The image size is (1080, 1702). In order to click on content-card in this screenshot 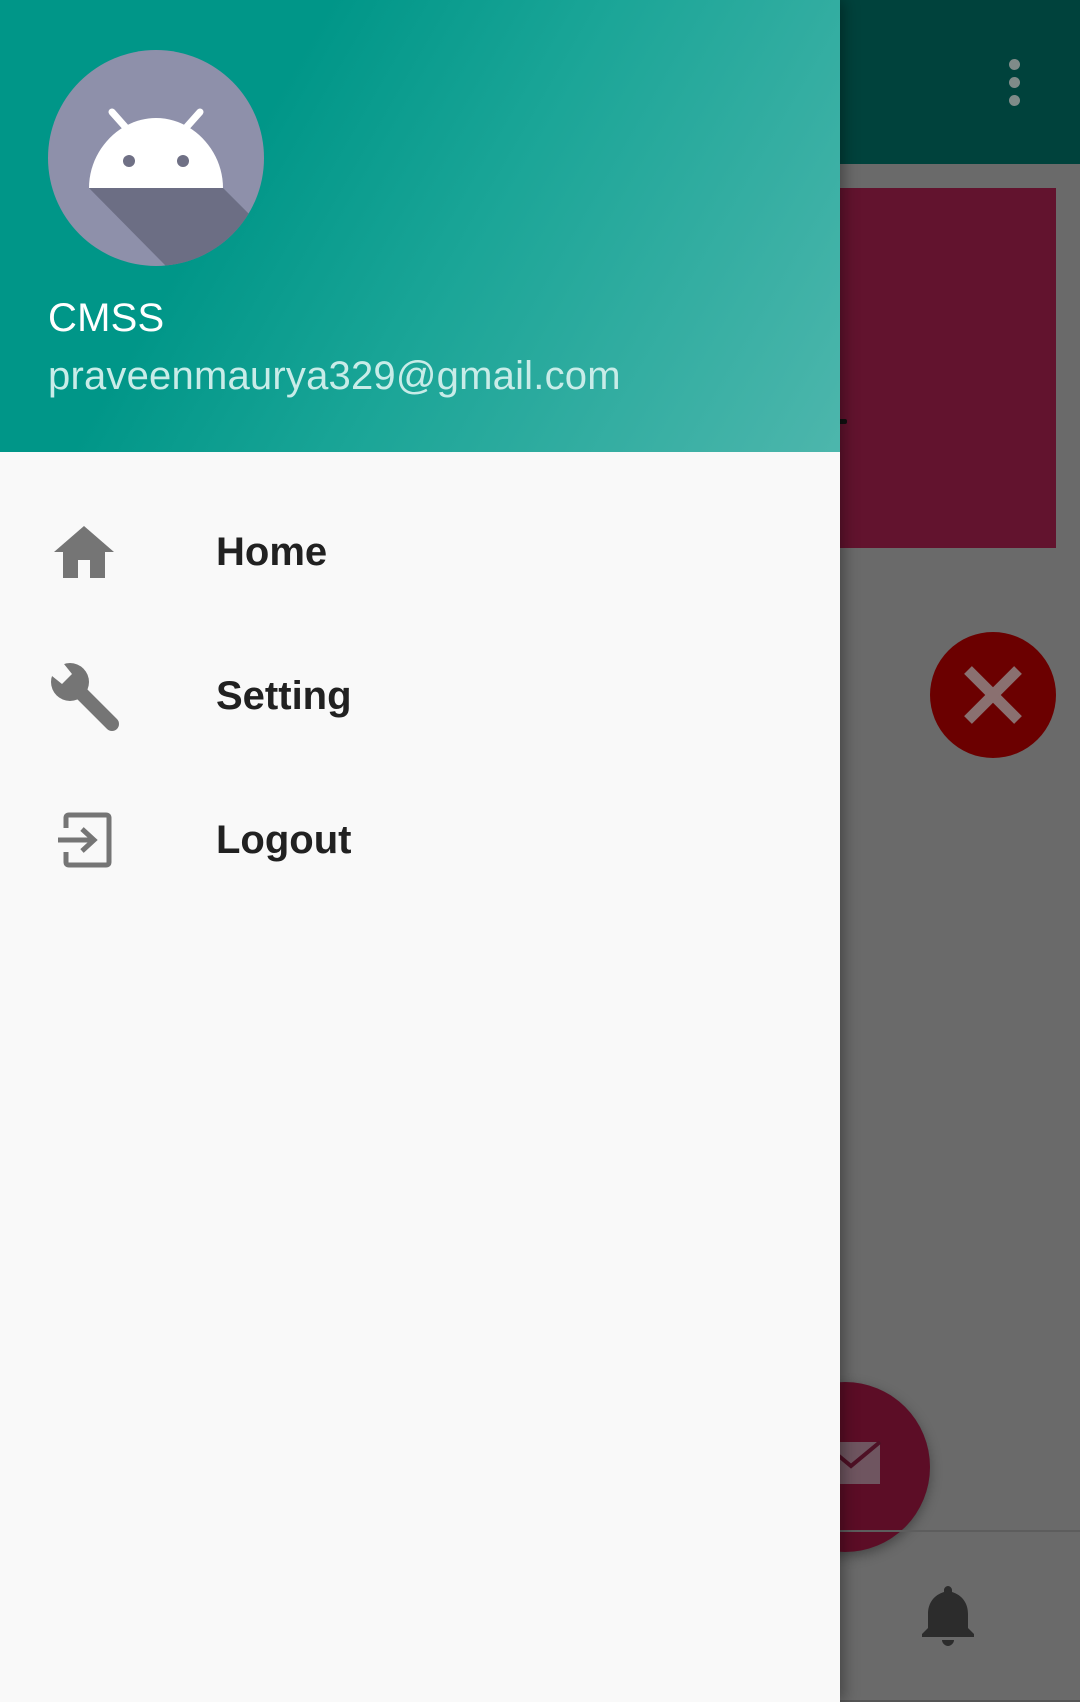, I will do `click(948, 368)`.